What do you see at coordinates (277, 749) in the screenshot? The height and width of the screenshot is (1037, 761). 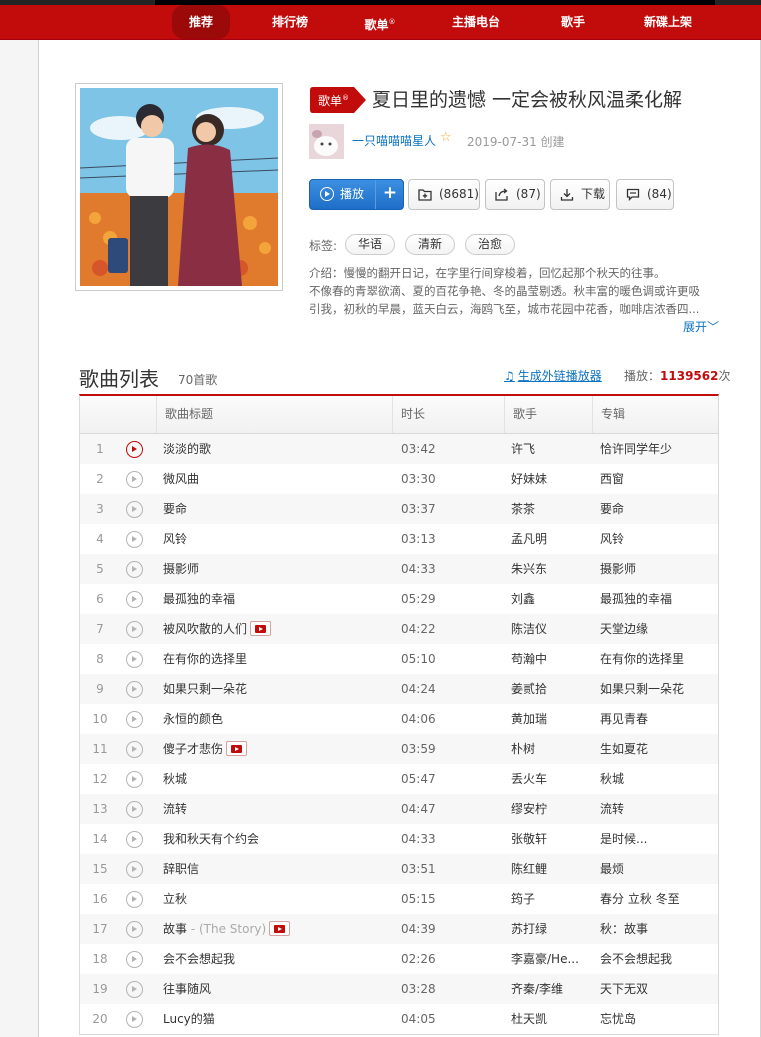 I see `song-title: 傻子才悲伤` at bounding box center [277, 749].